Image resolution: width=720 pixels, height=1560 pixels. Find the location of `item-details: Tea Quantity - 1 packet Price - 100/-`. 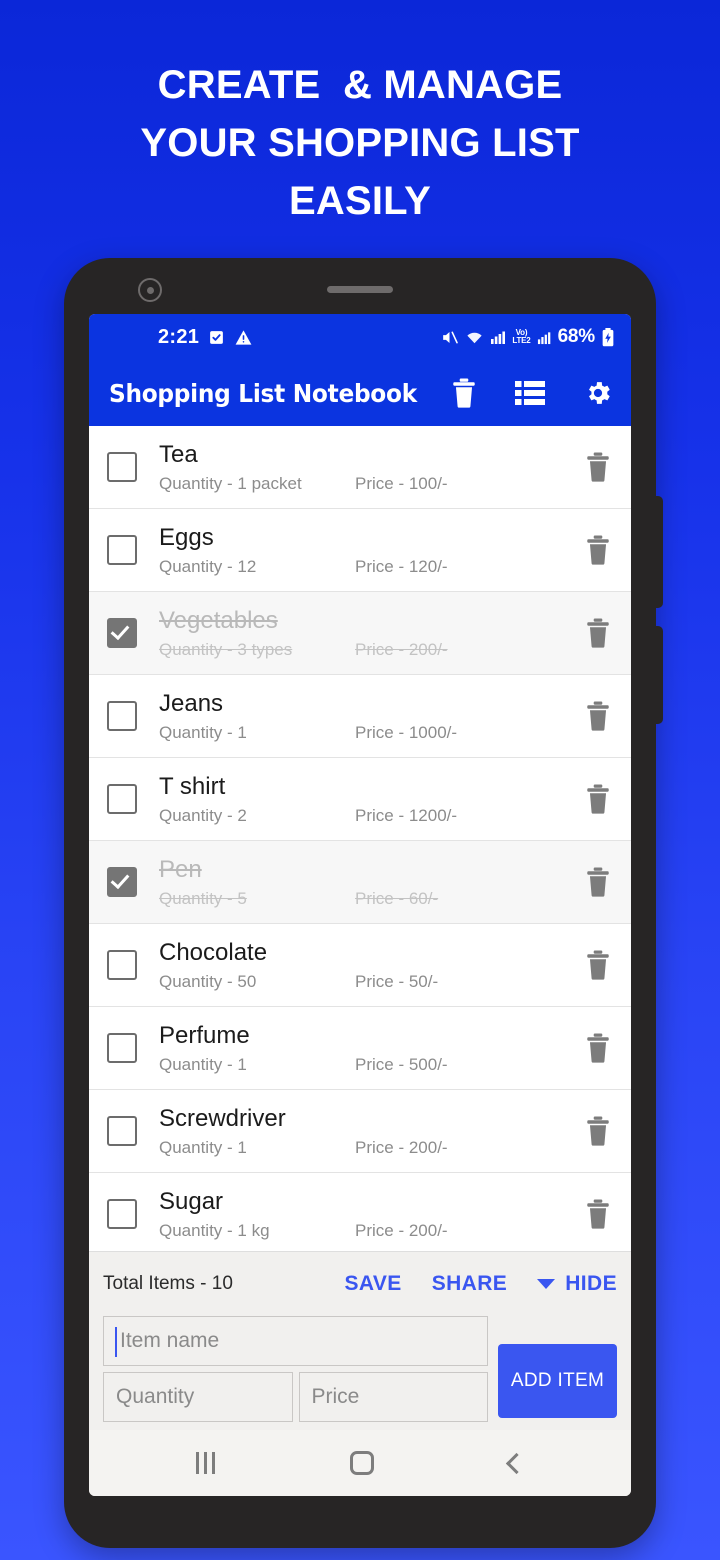

item-details: Tea Quantity - 1 packet Price - 100/- is located at coordinates (361, 467).